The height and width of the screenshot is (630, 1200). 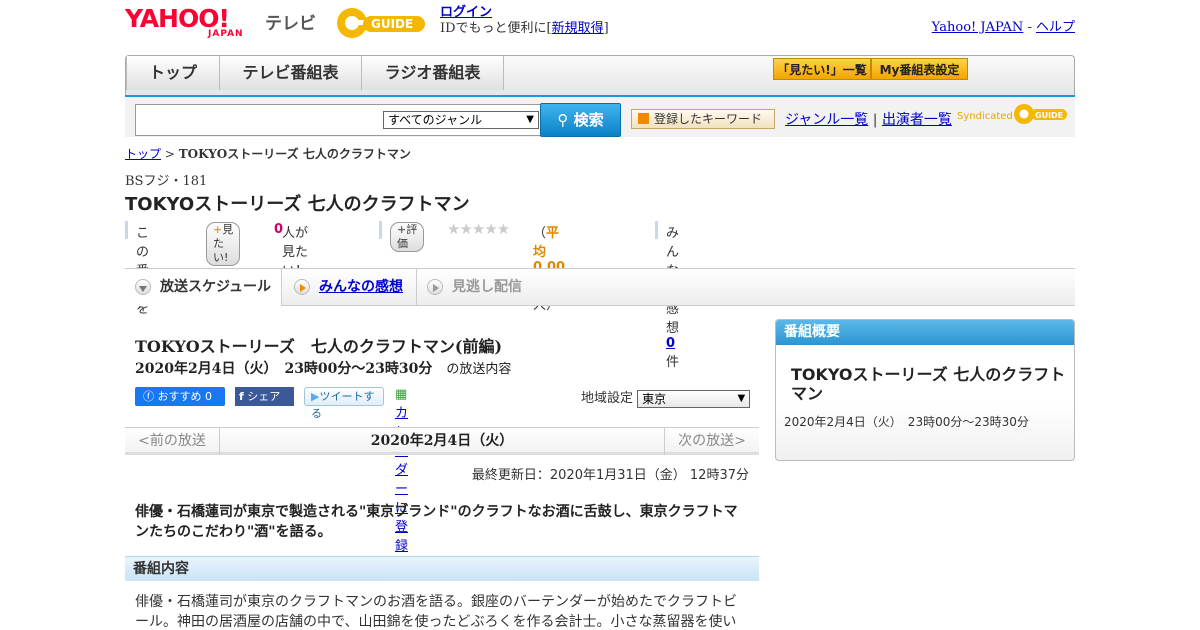 I want to click on tab-missed: 見逃し配信, so click(x=482, y=287).